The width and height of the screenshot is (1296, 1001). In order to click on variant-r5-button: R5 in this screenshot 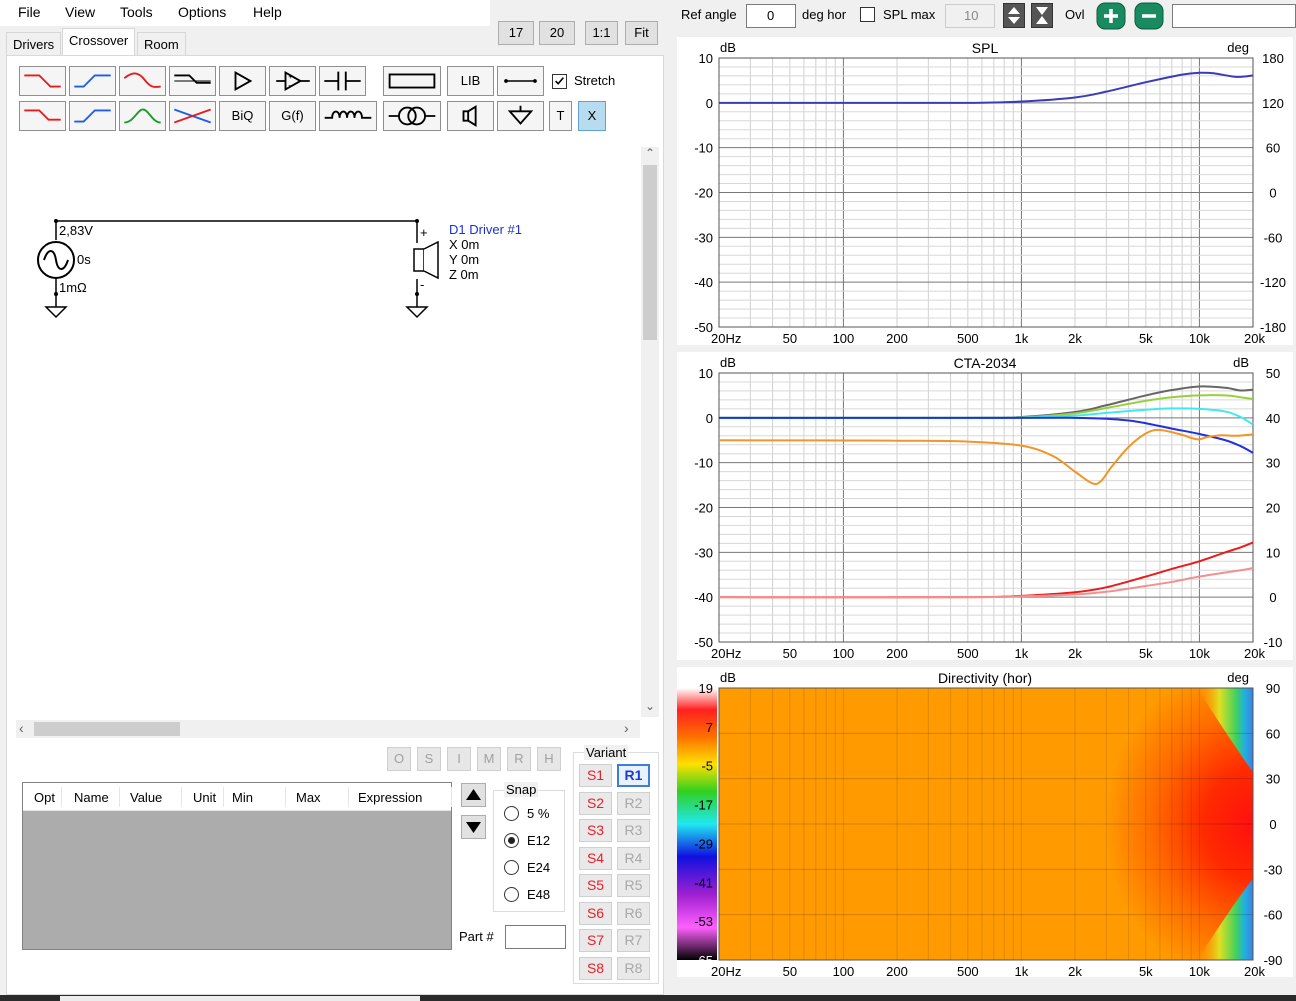, I will do `click(633, 885)`.